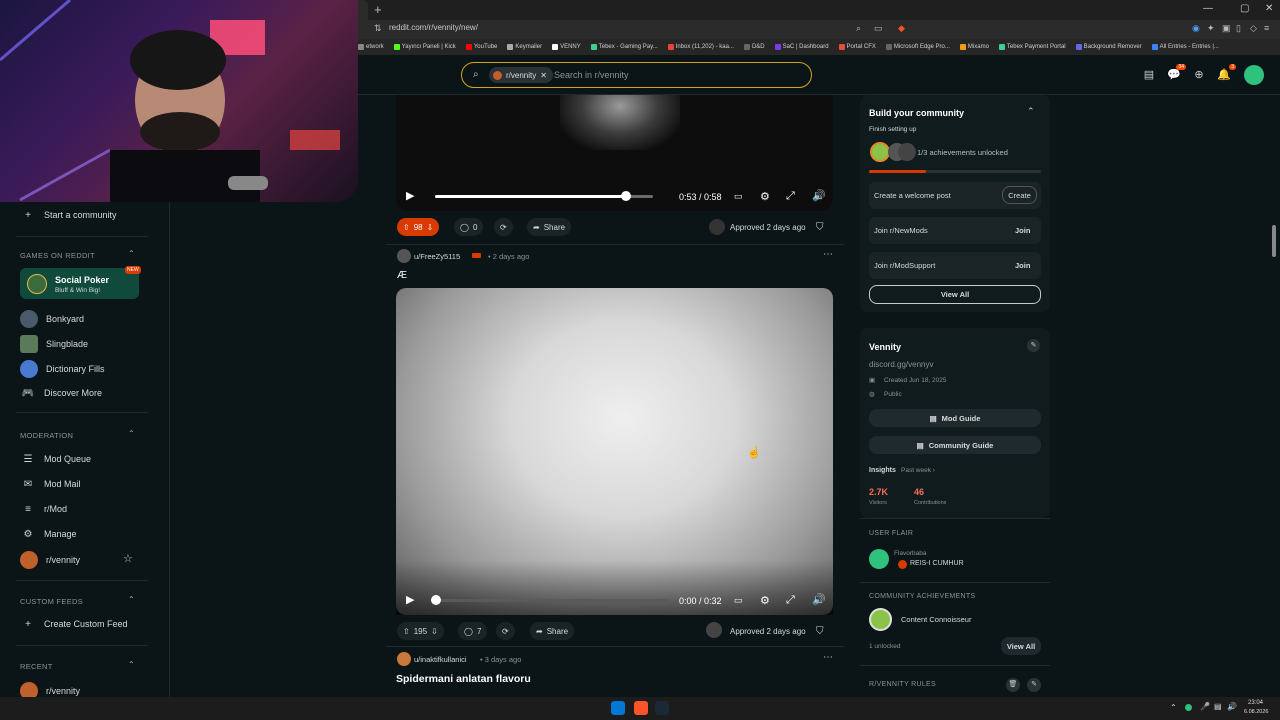 The image size is (1280, 720). Describe the element at coordinates (378, 28) in the screenshot. I see `site-info-icon: ⇅` at that location.